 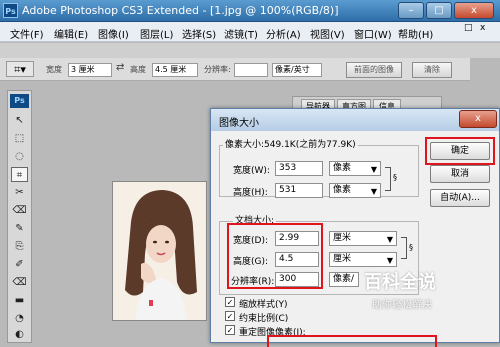 What do you see at coordinates (263, 305) in the screenshot?
I see `scale-styles-label: 缩放样式(Y)` at bounding box center [263, 305].